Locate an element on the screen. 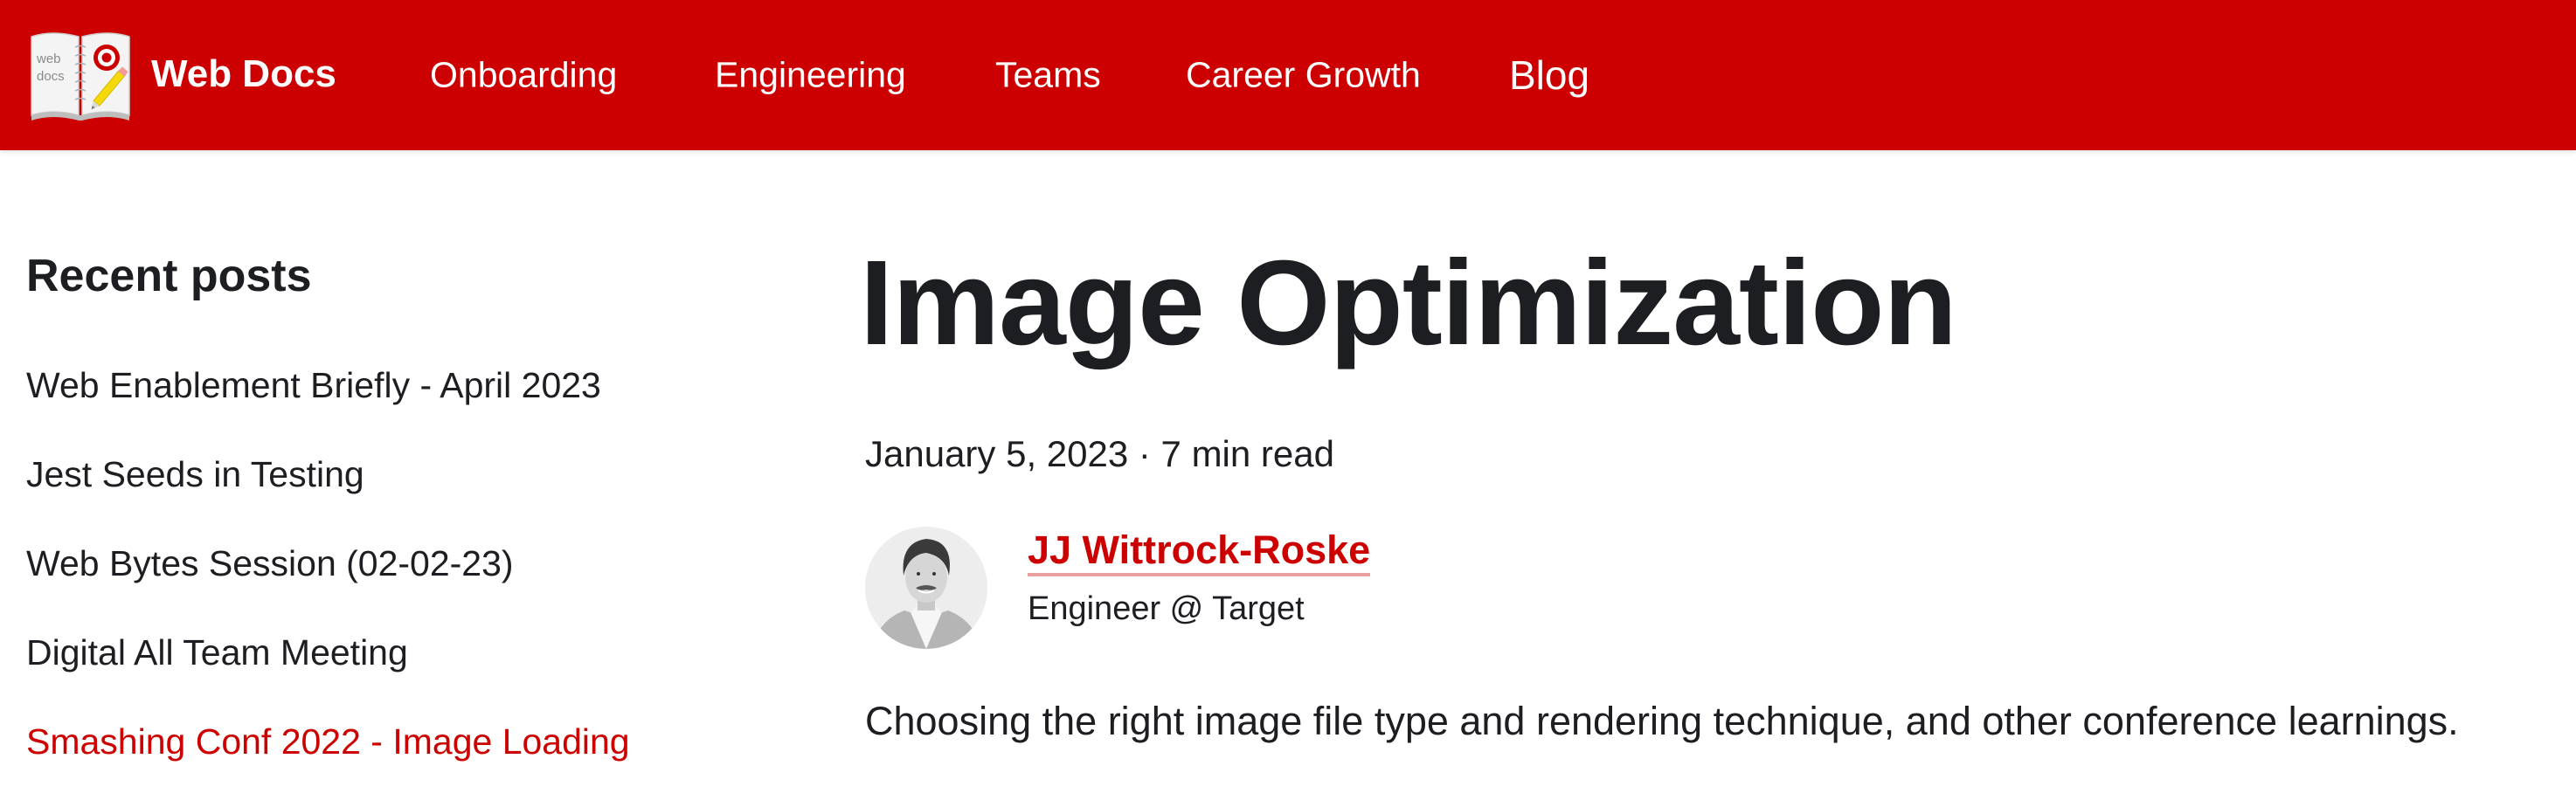  sidebar-post-link: Jest Seeds in Testing is located at coordinates (195, 474).